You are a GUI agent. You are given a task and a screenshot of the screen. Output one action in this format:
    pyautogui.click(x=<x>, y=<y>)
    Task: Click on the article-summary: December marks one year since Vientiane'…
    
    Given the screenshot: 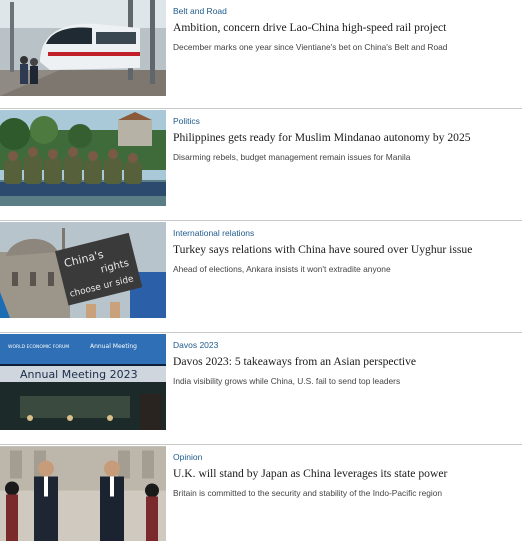 What is the action you would take?
    pyautogui.click(x=310, y=47)
    